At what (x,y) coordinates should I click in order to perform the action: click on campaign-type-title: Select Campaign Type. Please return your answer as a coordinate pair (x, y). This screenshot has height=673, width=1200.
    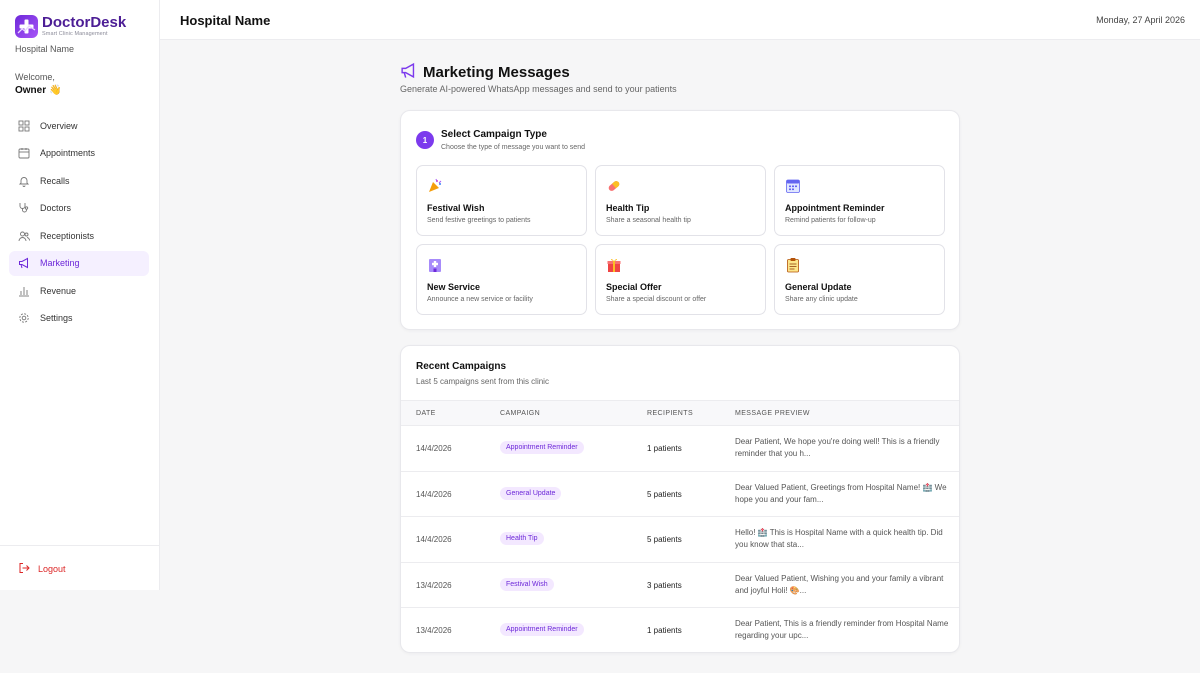
    Looking at the image, I should click on (494, 134).